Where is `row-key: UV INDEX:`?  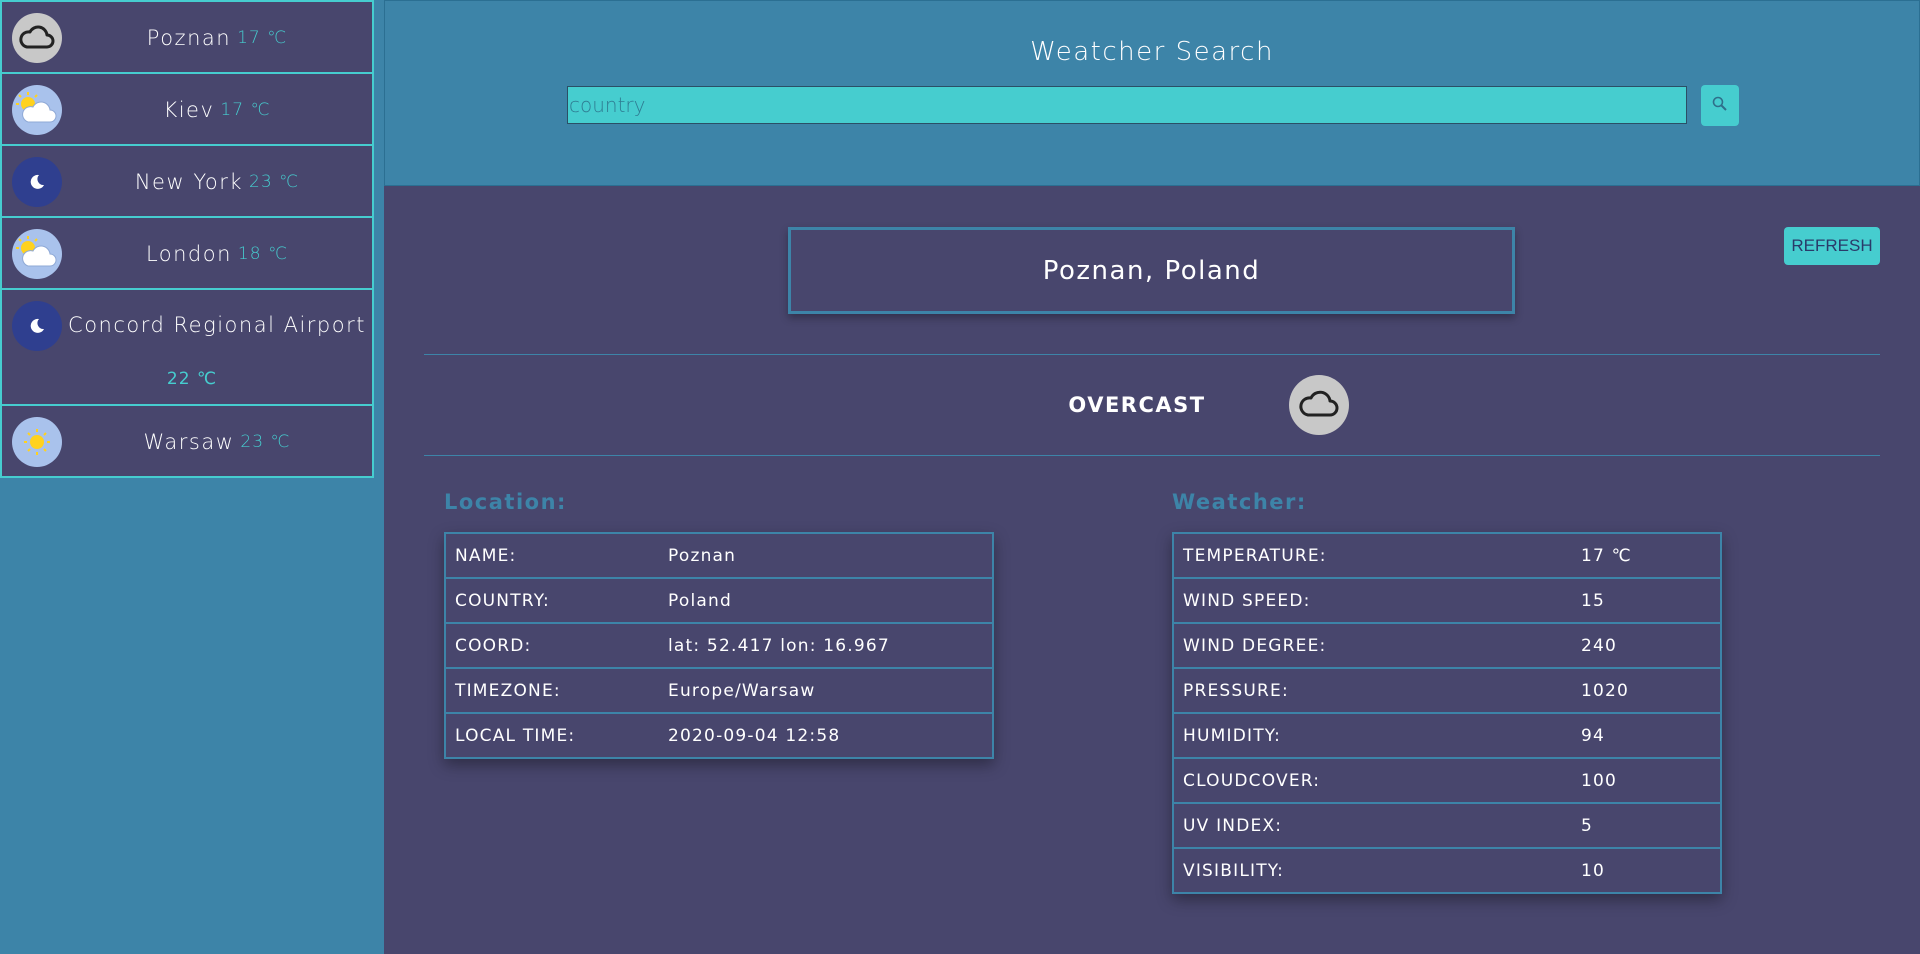 row-key: UV INDEX: is located at coordinates (1372, 825).